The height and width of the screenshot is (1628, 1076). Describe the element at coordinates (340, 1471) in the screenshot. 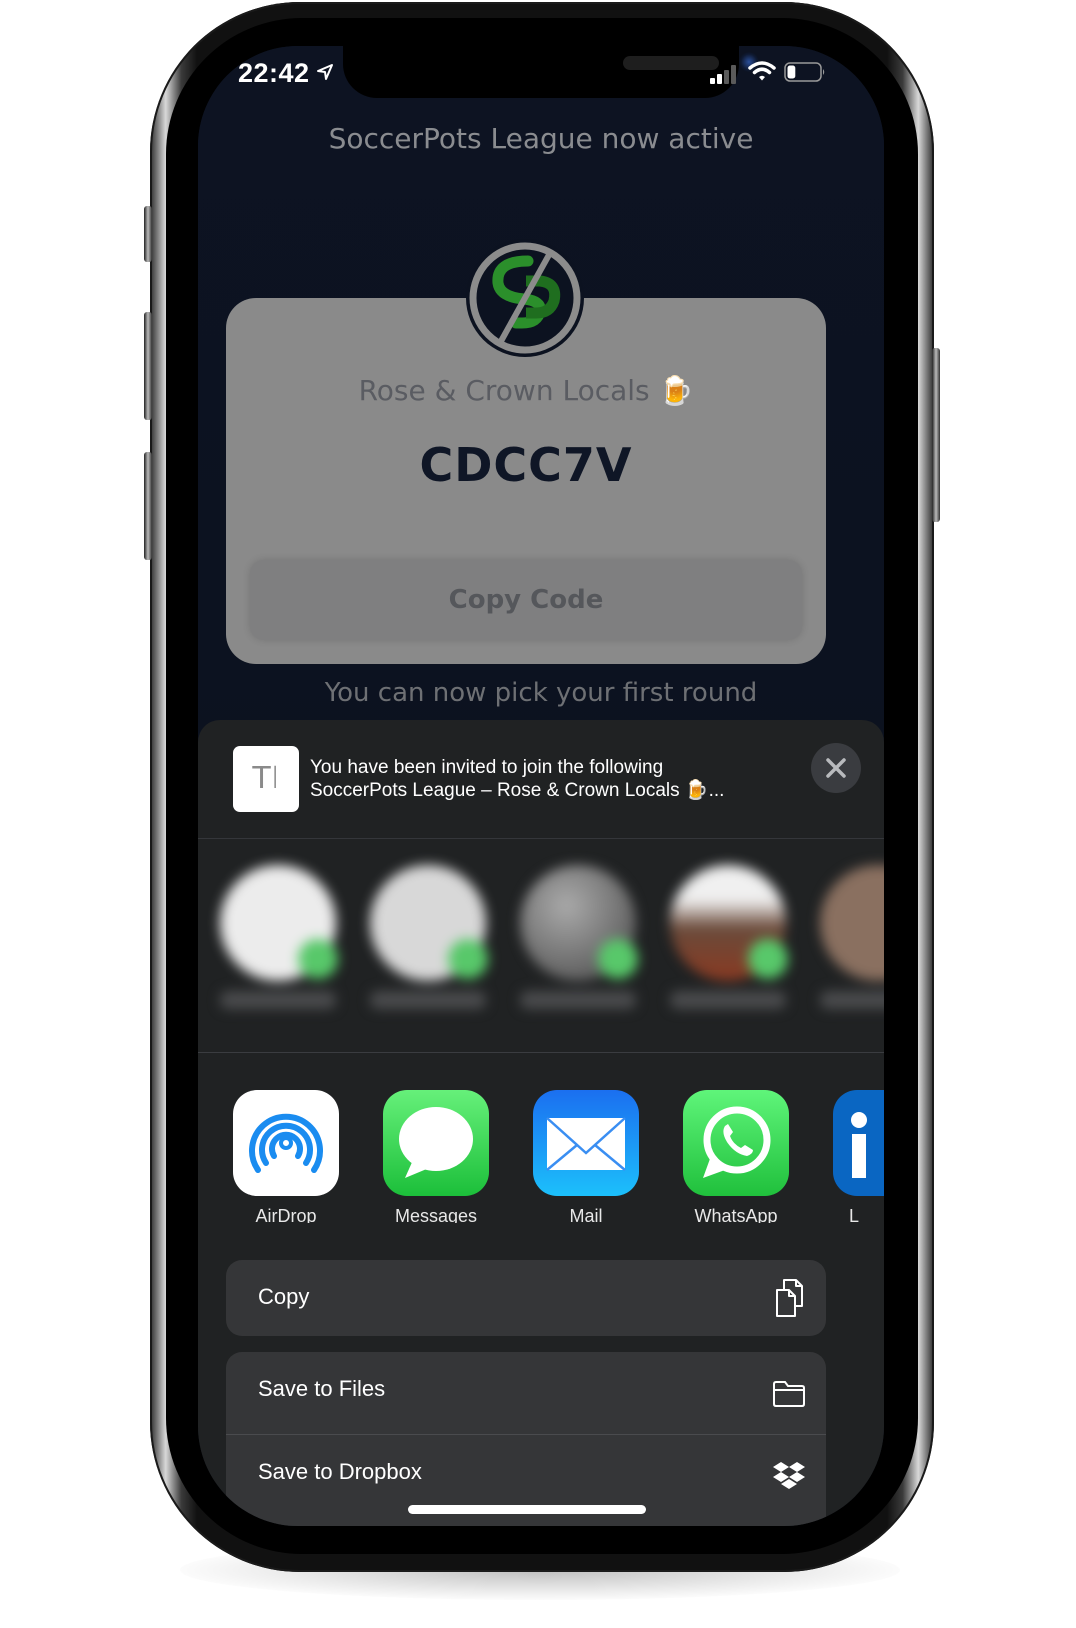

I see `action-label: Save to Dropbox` at that location.